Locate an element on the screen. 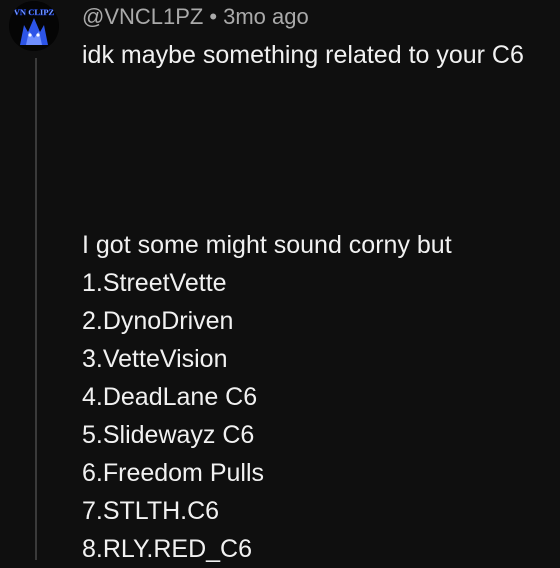  comment-text-line: 1.StreetVette is located at coordinates (154, 283).